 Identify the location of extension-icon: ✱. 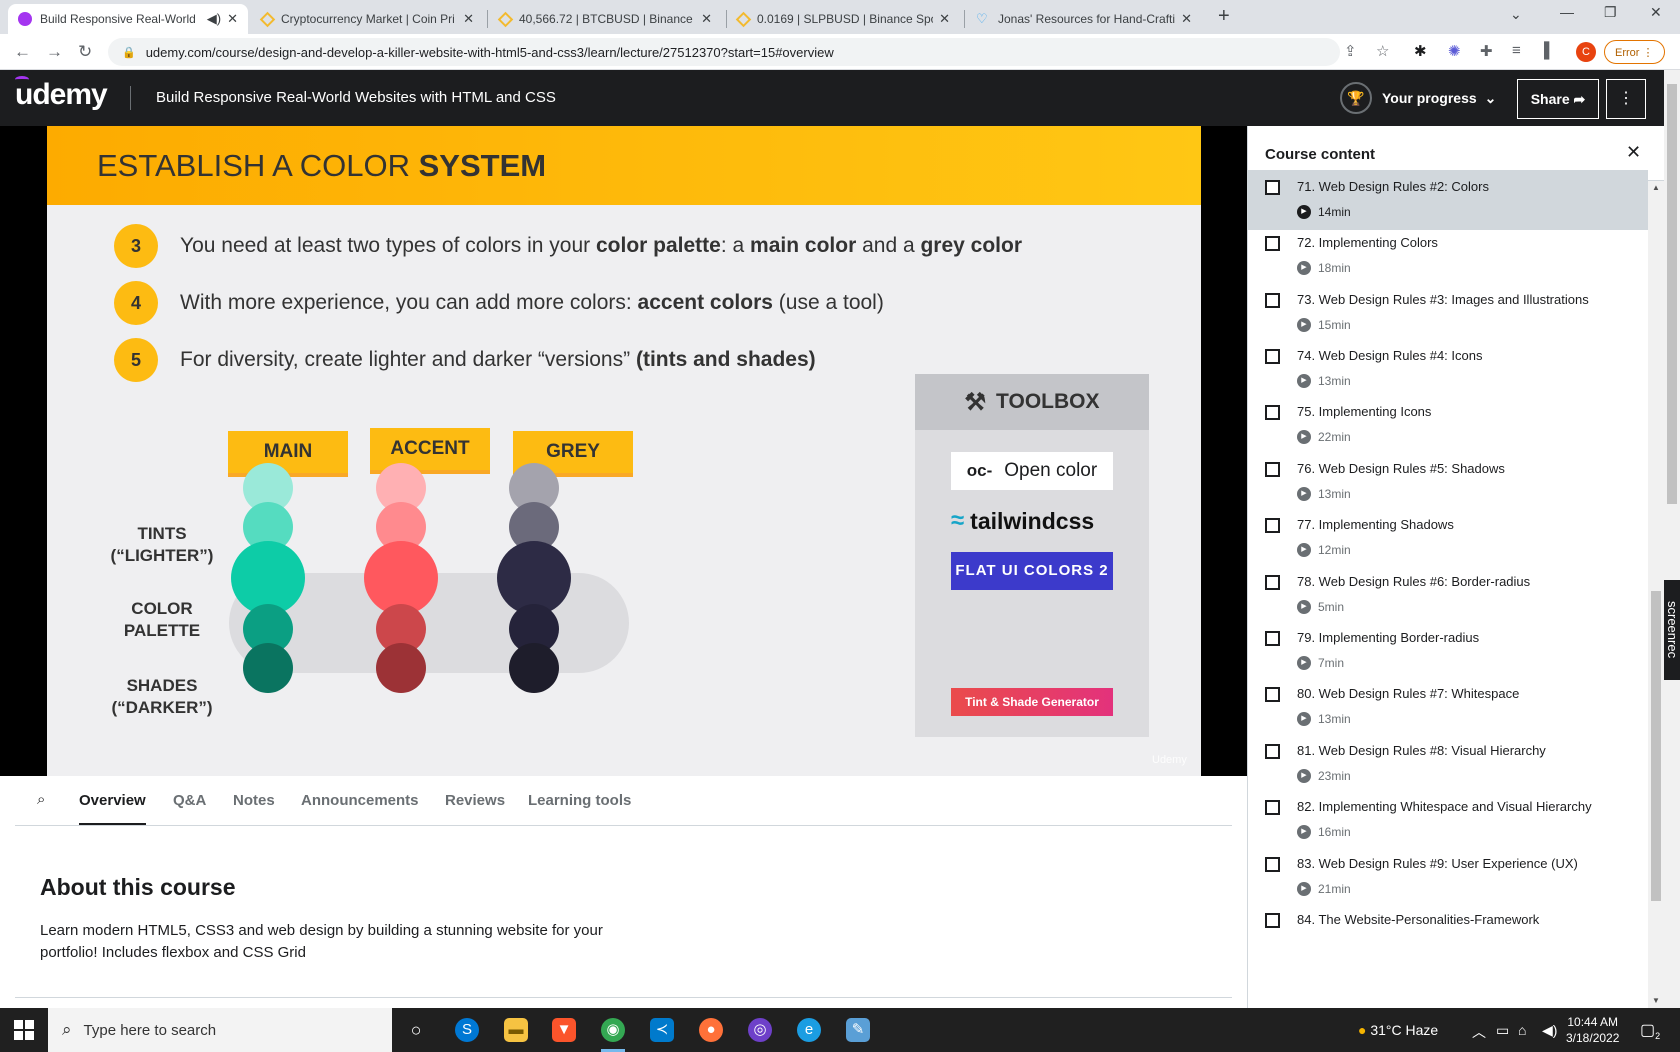
(1420, 51).